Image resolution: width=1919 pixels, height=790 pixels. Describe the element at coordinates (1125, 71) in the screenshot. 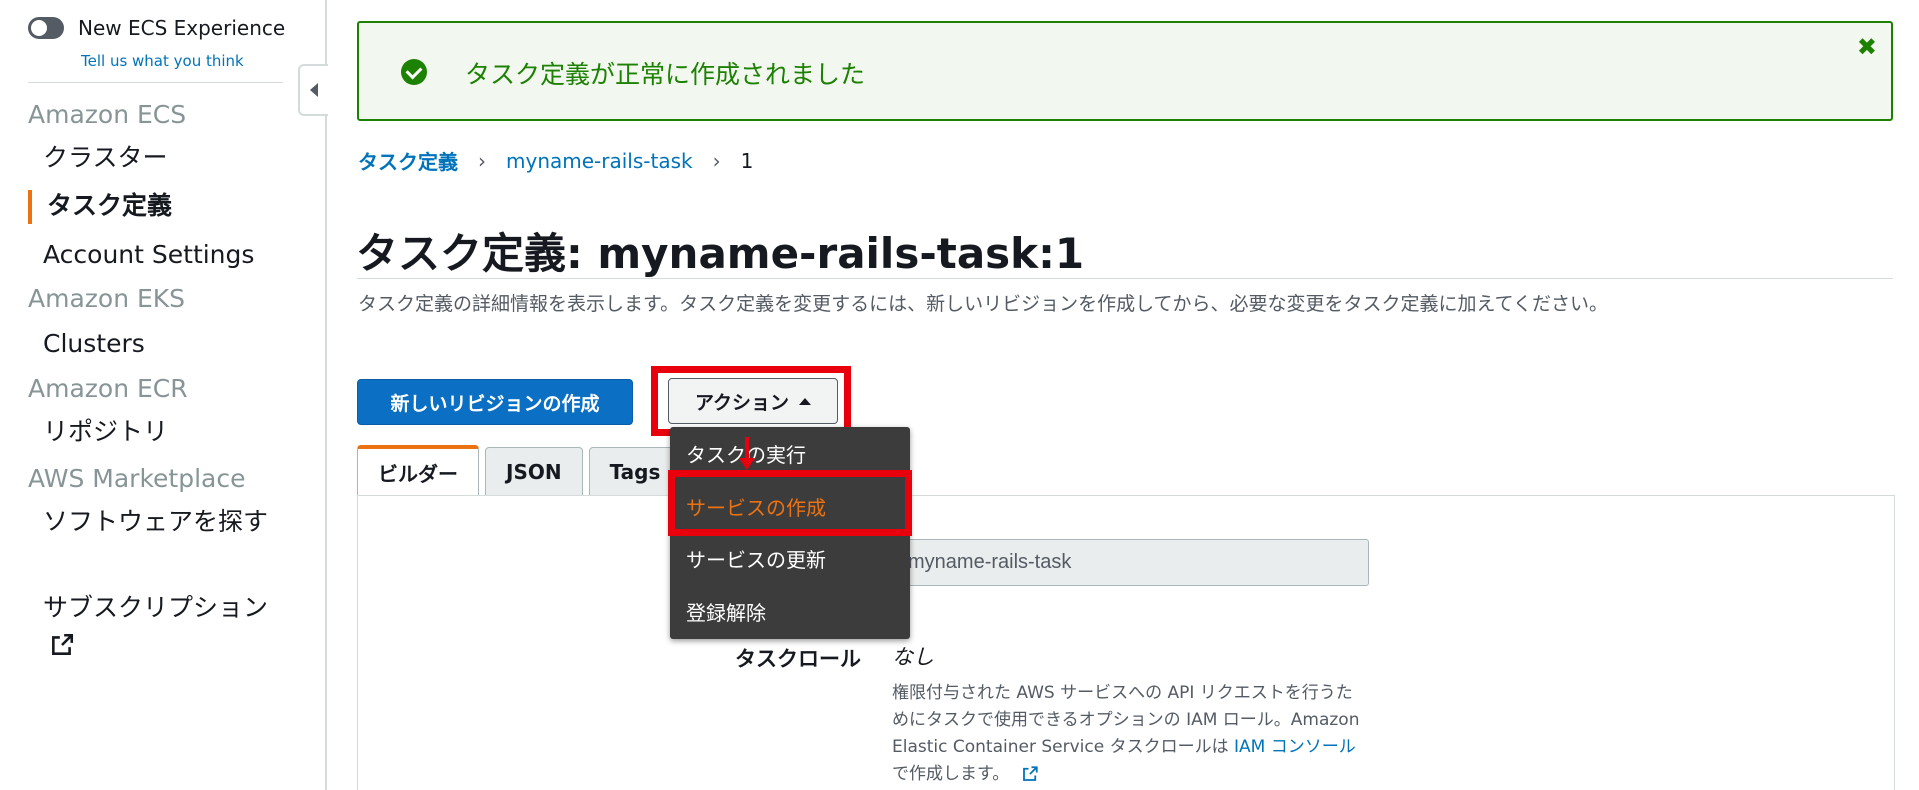

I see `success-flash: タスク定義が正常に作成されました ✖` at that location.